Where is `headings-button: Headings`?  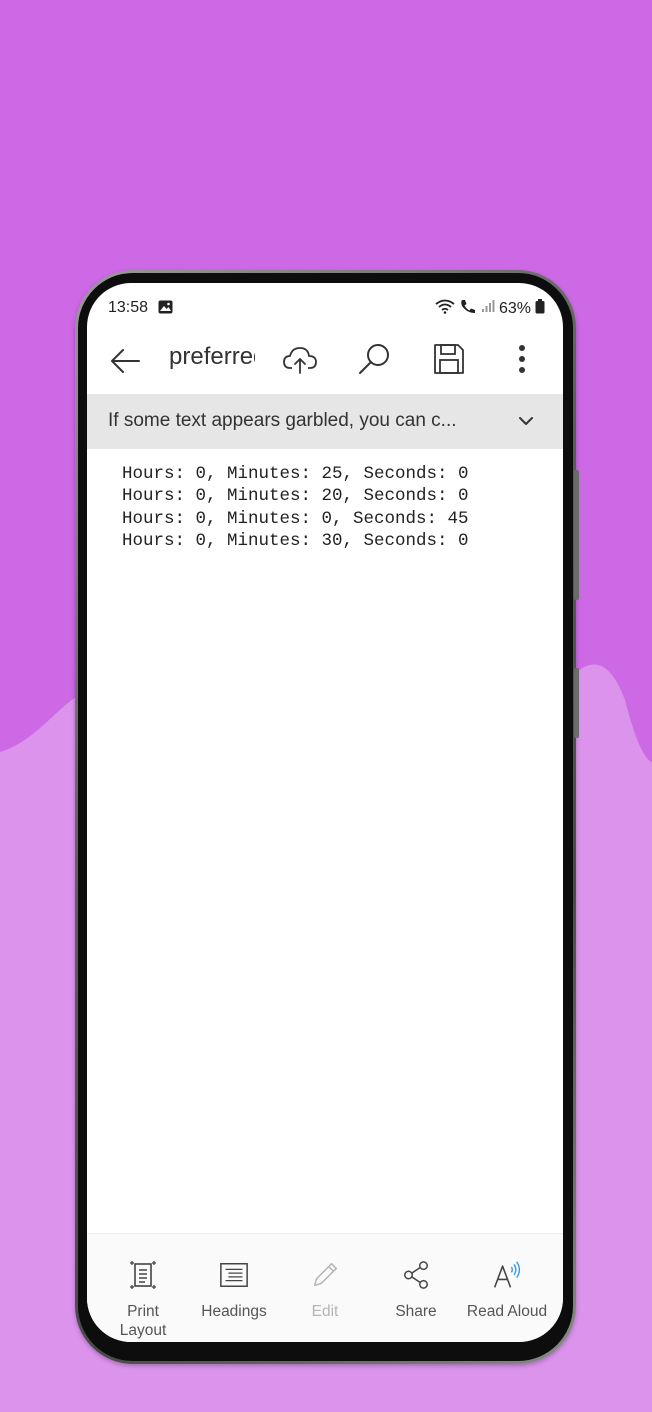 headings-button: Headings is located at coordinates (234, 1288).